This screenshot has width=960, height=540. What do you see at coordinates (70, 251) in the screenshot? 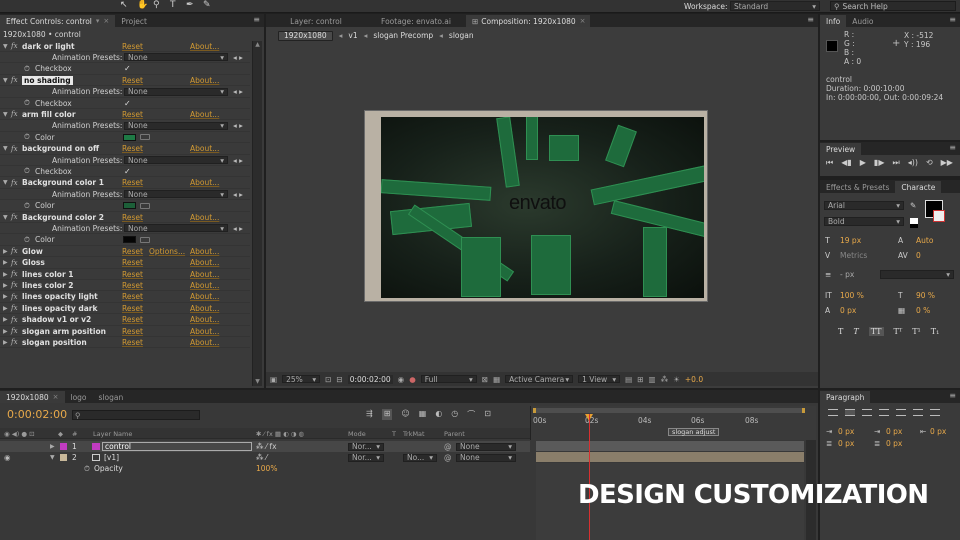
I see `effect-name: Glow` at bounding box center [70, 251].